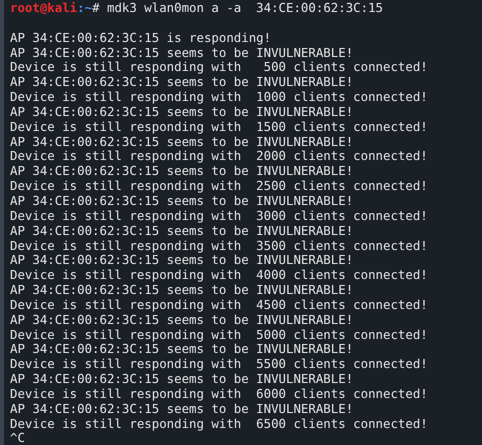  What do you see at coordinates (141, 37) in the screenshot?
I see `output-line: AP 34:CE:00:62:3C:15 is responding!` at bounding box center [141, 37].